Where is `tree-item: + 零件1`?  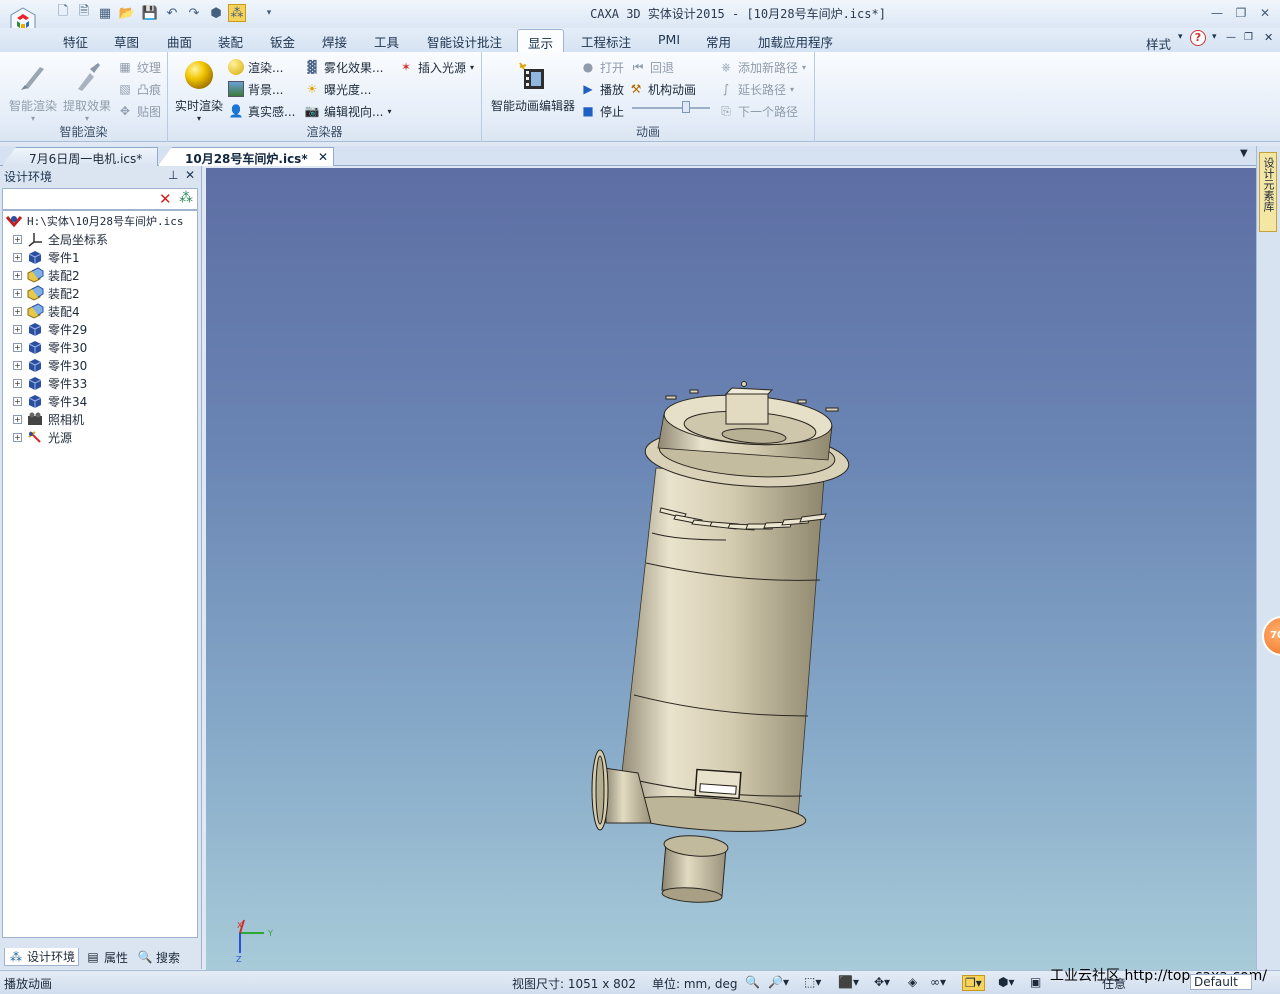 tree-item: + 零件1 is located at coordinates (41, 257).